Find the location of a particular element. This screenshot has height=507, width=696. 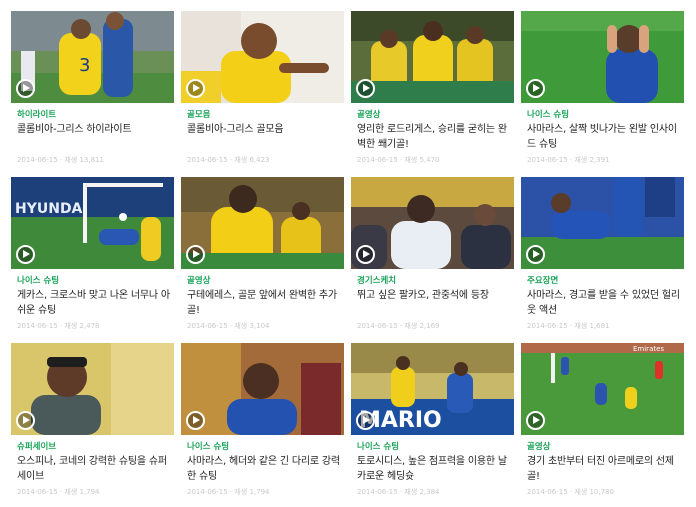

video-category: 경기스케치 is located at coordinates (434, 281).